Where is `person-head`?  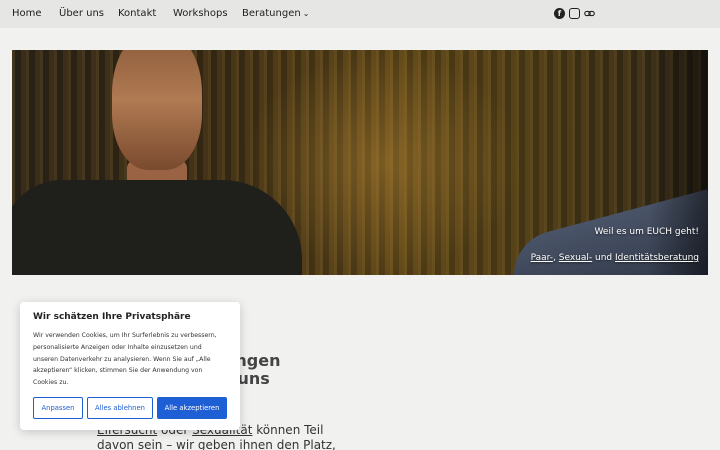 person-head is located at coordinates (157, 110).